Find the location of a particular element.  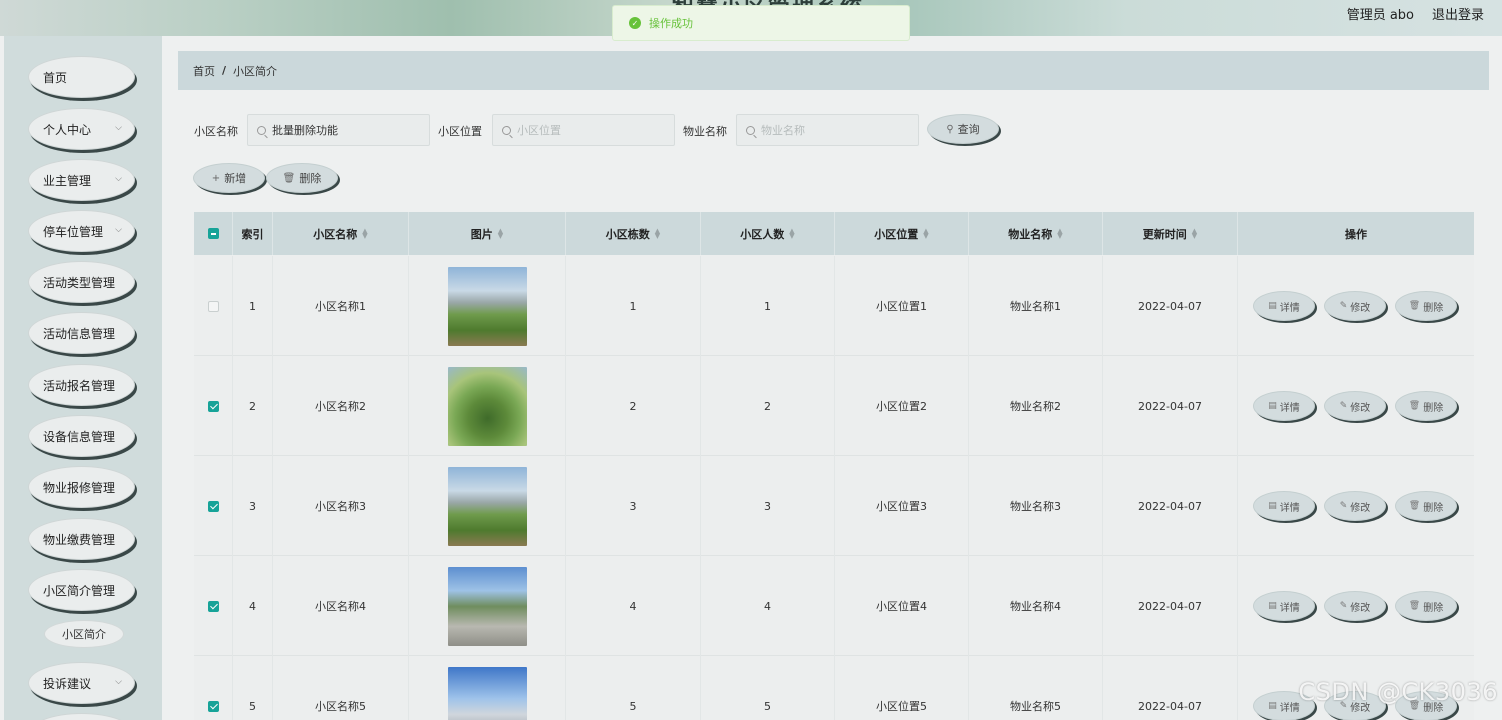

sidebar-item-label: 停车位管理 is located at coordinates (73, 231).